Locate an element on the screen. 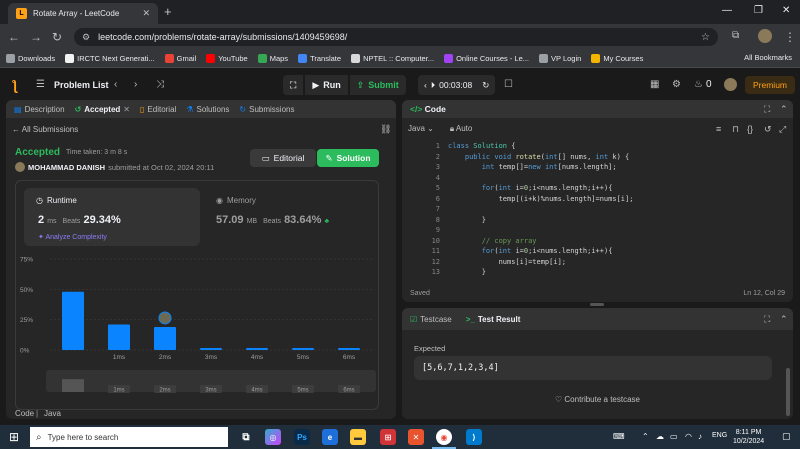  braces-icon: {} is located at coordinates (750, 129).